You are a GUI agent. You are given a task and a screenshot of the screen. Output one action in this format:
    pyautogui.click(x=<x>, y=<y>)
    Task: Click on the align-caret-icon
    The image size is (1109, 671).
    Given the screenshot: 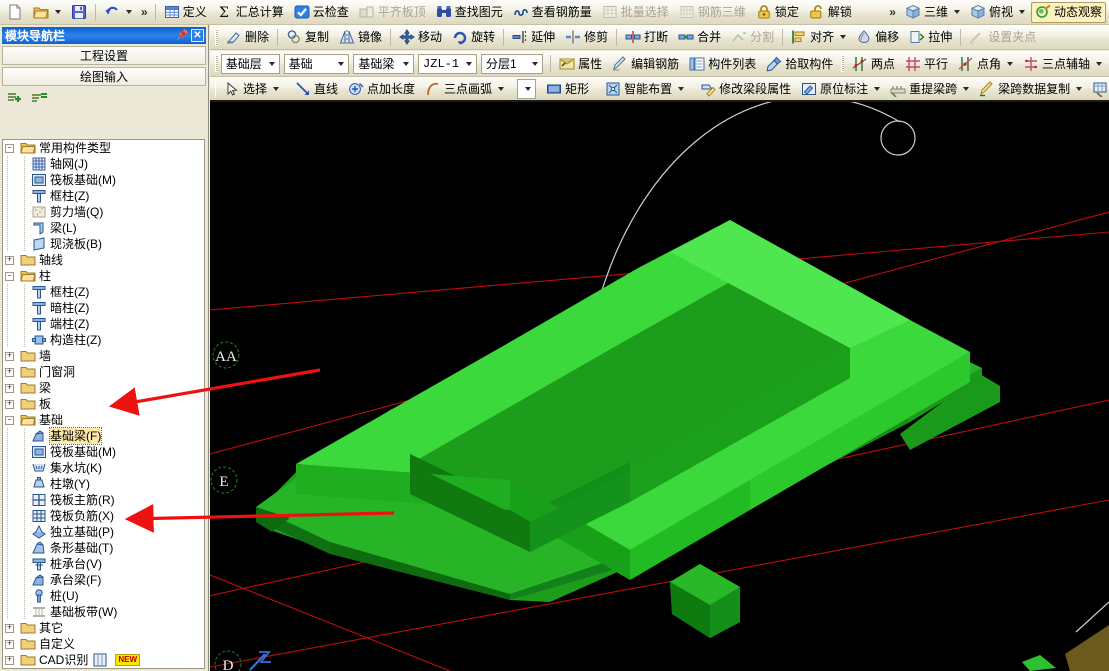 What is the action you would take?
    pyautogui.click(x=843, y=37)
    